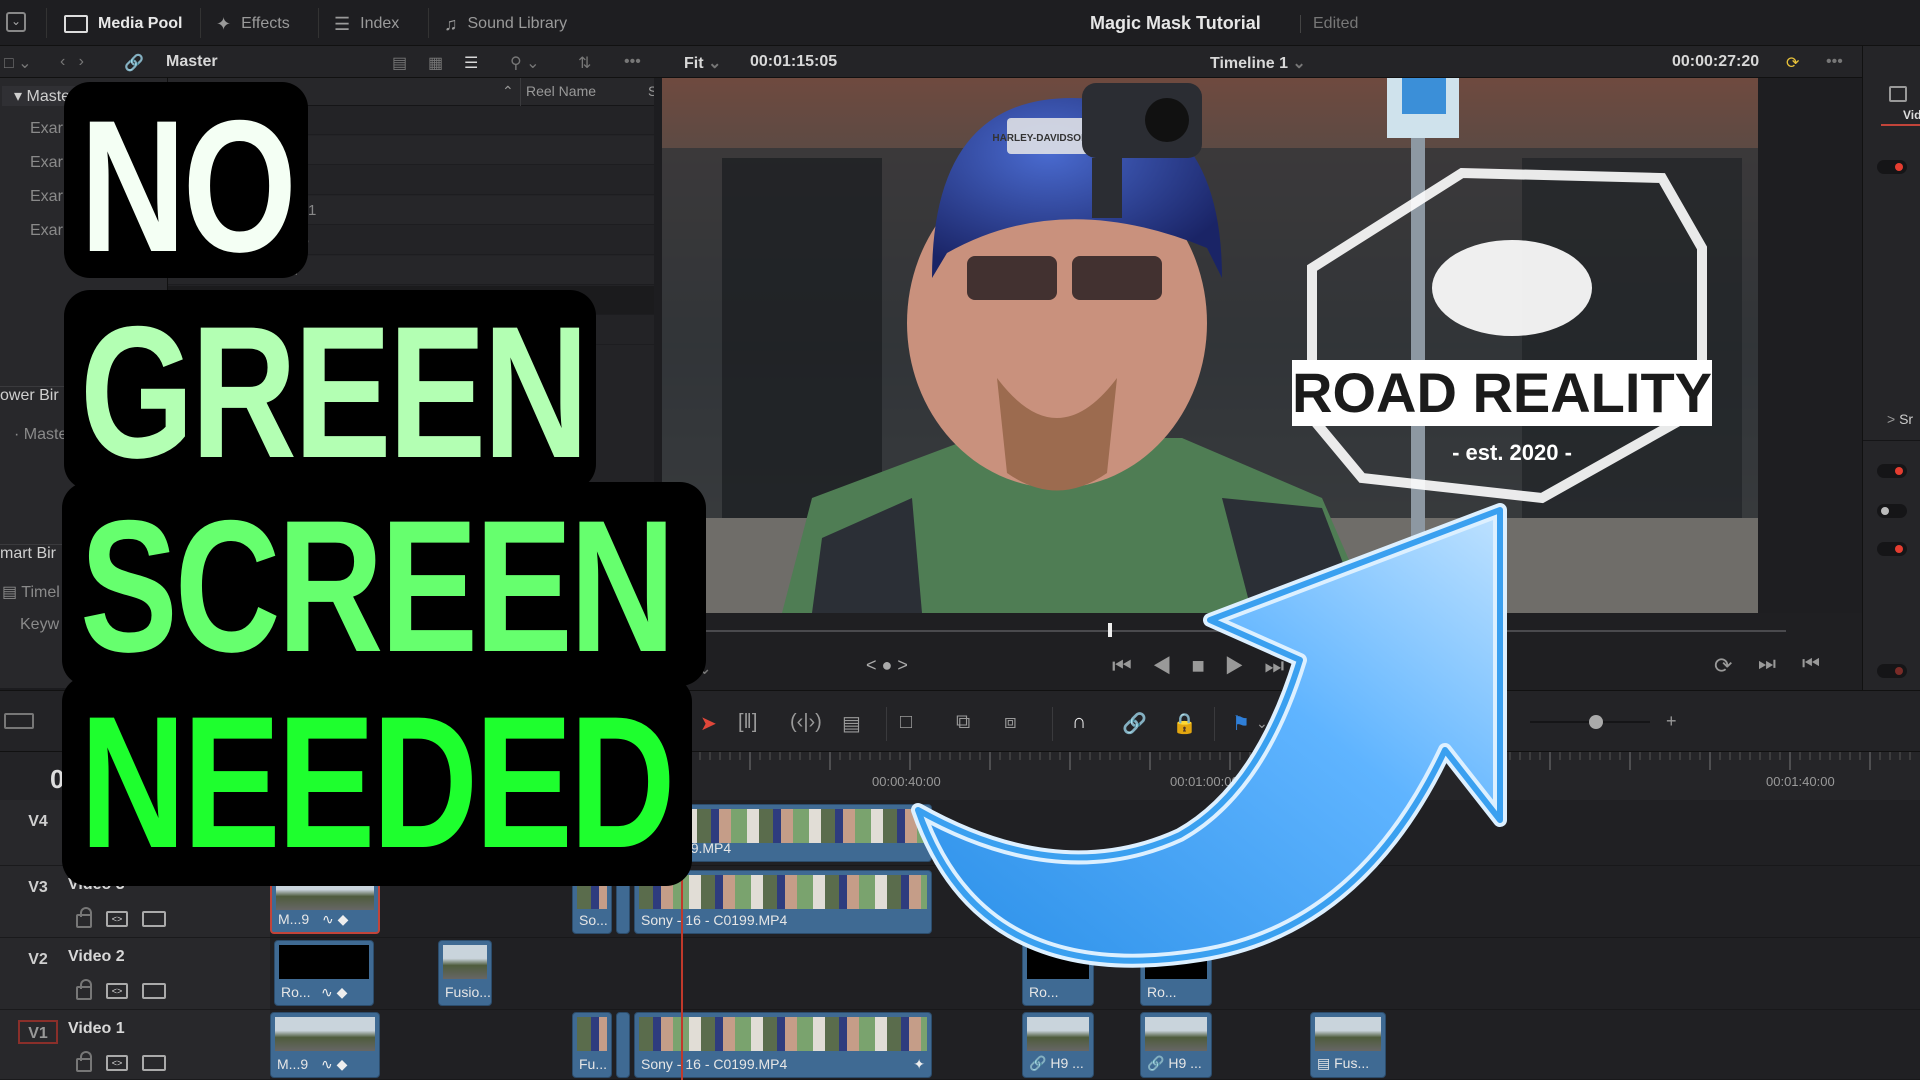  What do you see at coordinates (96, 956) in the screenshot?
I see `track-name: Video 2` at bounding box center [96, 956].